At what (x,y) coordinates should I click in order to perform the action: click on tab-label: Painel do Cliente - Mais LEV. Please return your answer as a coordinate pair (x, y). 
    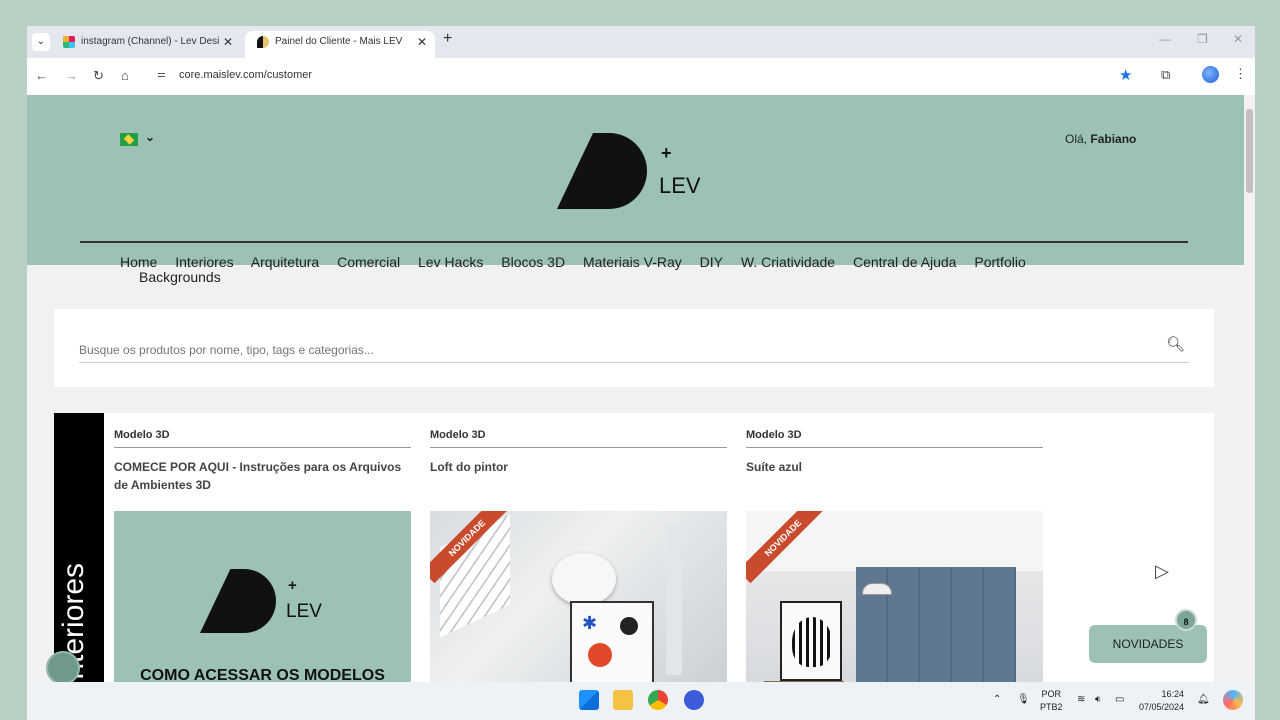
    Looking at the image, I should click on (339, 41).